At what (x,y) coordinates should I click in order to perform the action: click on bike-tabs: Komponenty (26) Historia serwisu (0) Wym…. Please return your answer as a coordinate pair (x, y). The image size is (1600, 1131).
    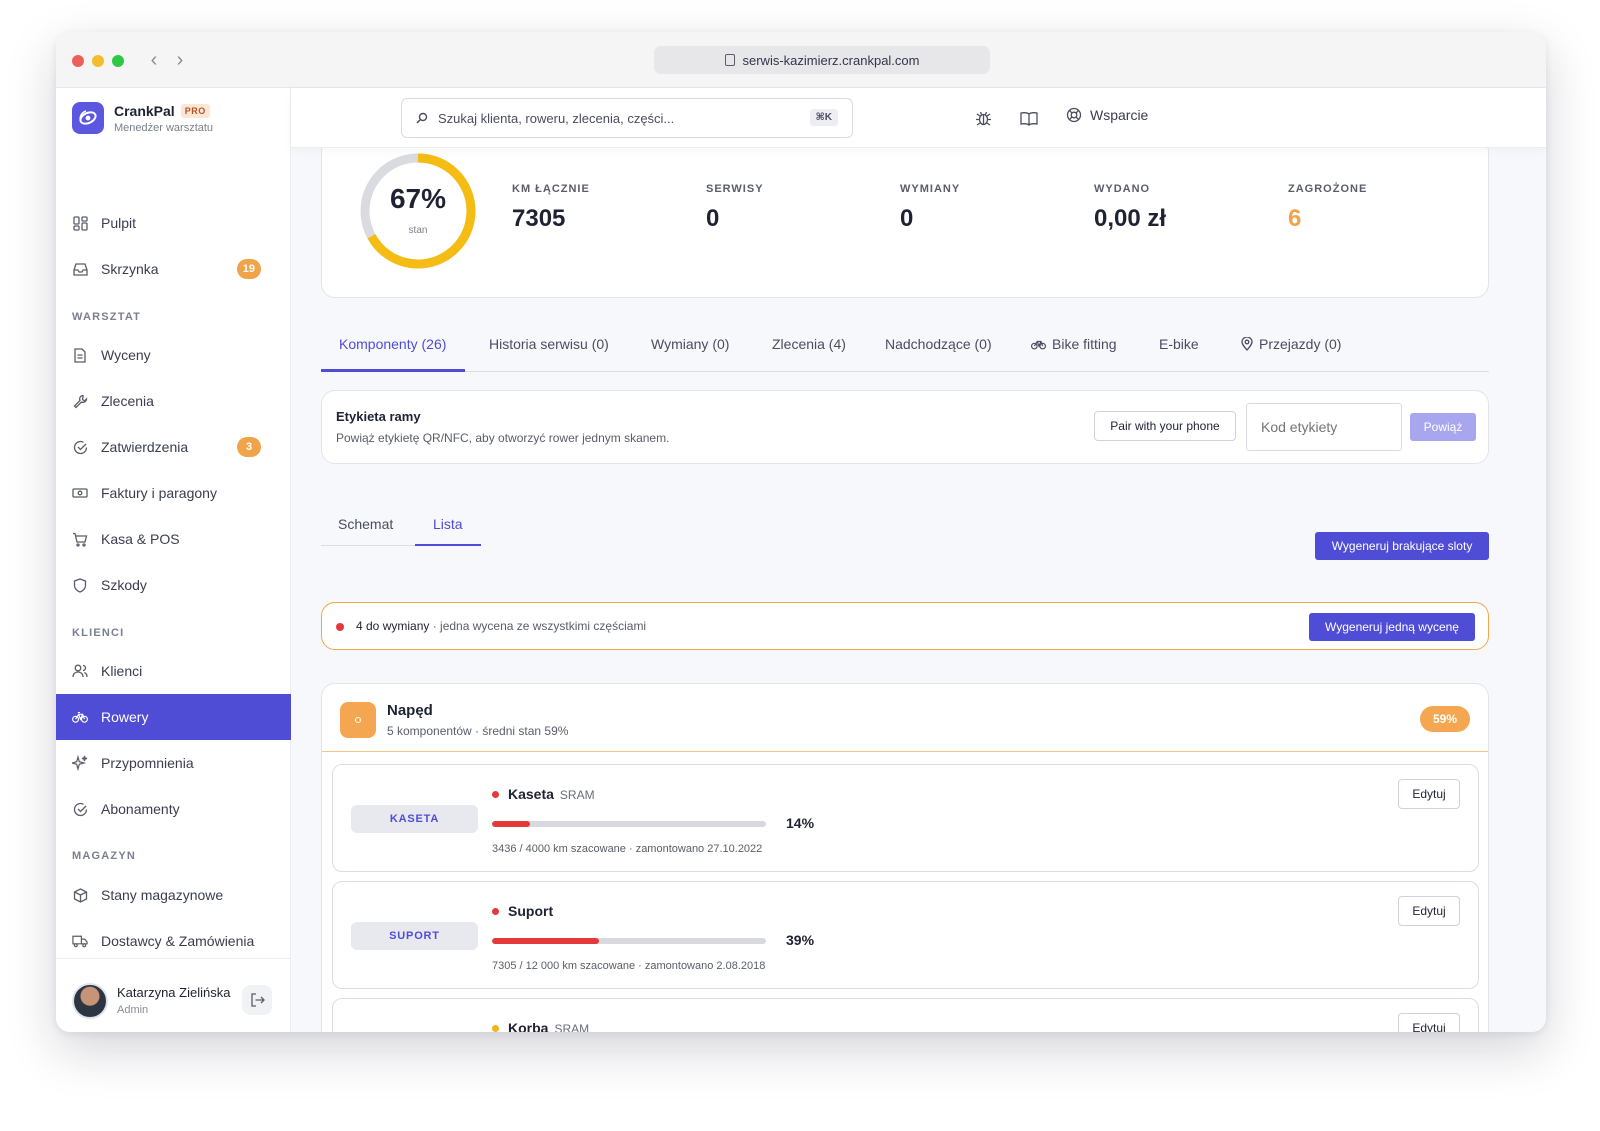
    Looking at the image, I should click on (905, 344).